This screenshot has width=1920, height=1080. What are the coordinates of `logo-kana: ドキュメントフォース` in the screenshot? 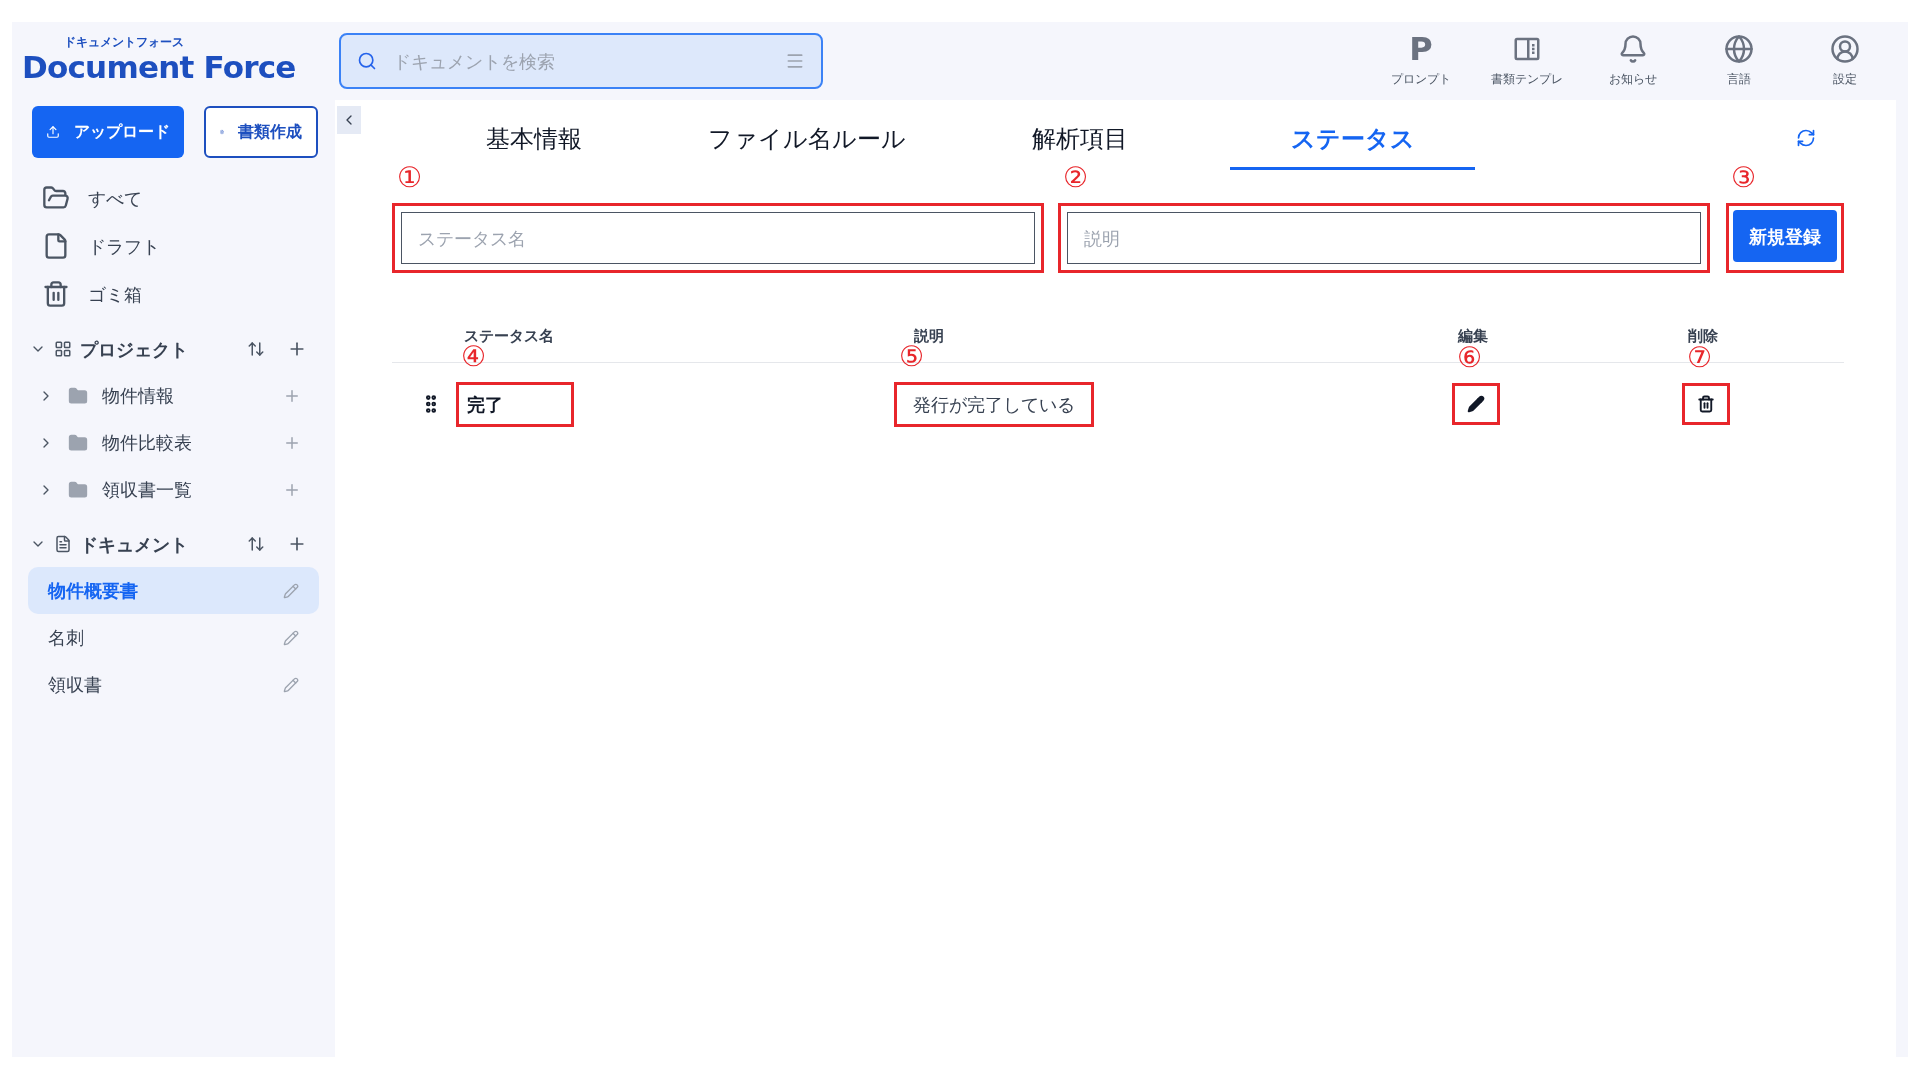 It's located at (124, 42).